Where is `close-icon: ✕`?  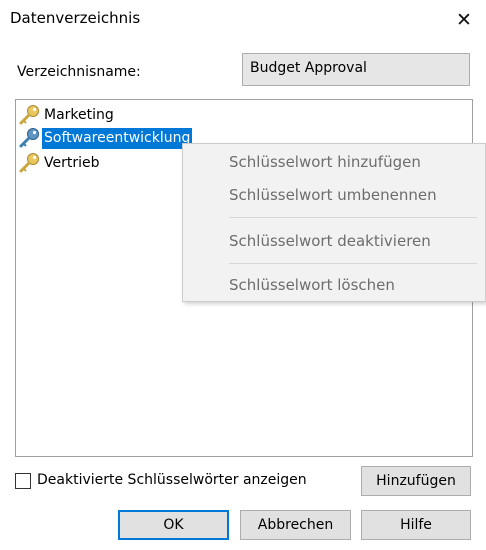 close-icon: ✕ is located at coordinates (464, 20).